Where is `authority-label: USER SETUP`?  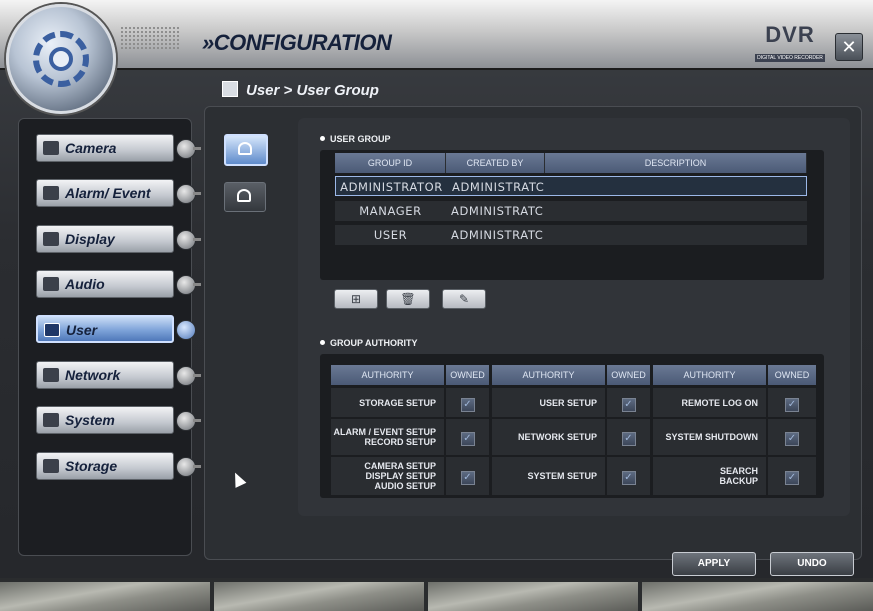 authority-label: USER SETUP is located at coordinates (548, 402).